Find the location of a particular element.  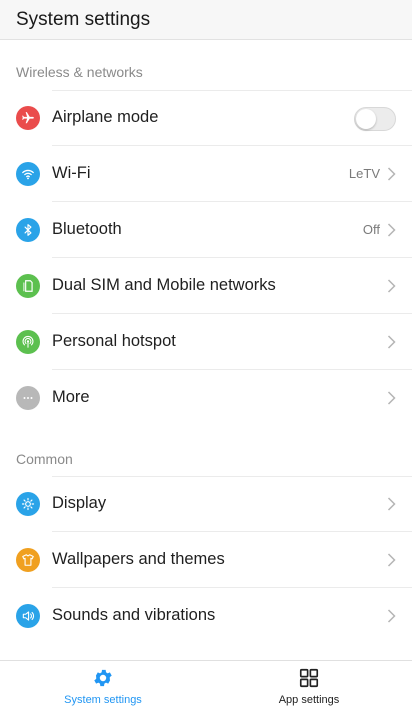

wifi-row: Wi-Fi LeTV is located at coordinates (206, 174).